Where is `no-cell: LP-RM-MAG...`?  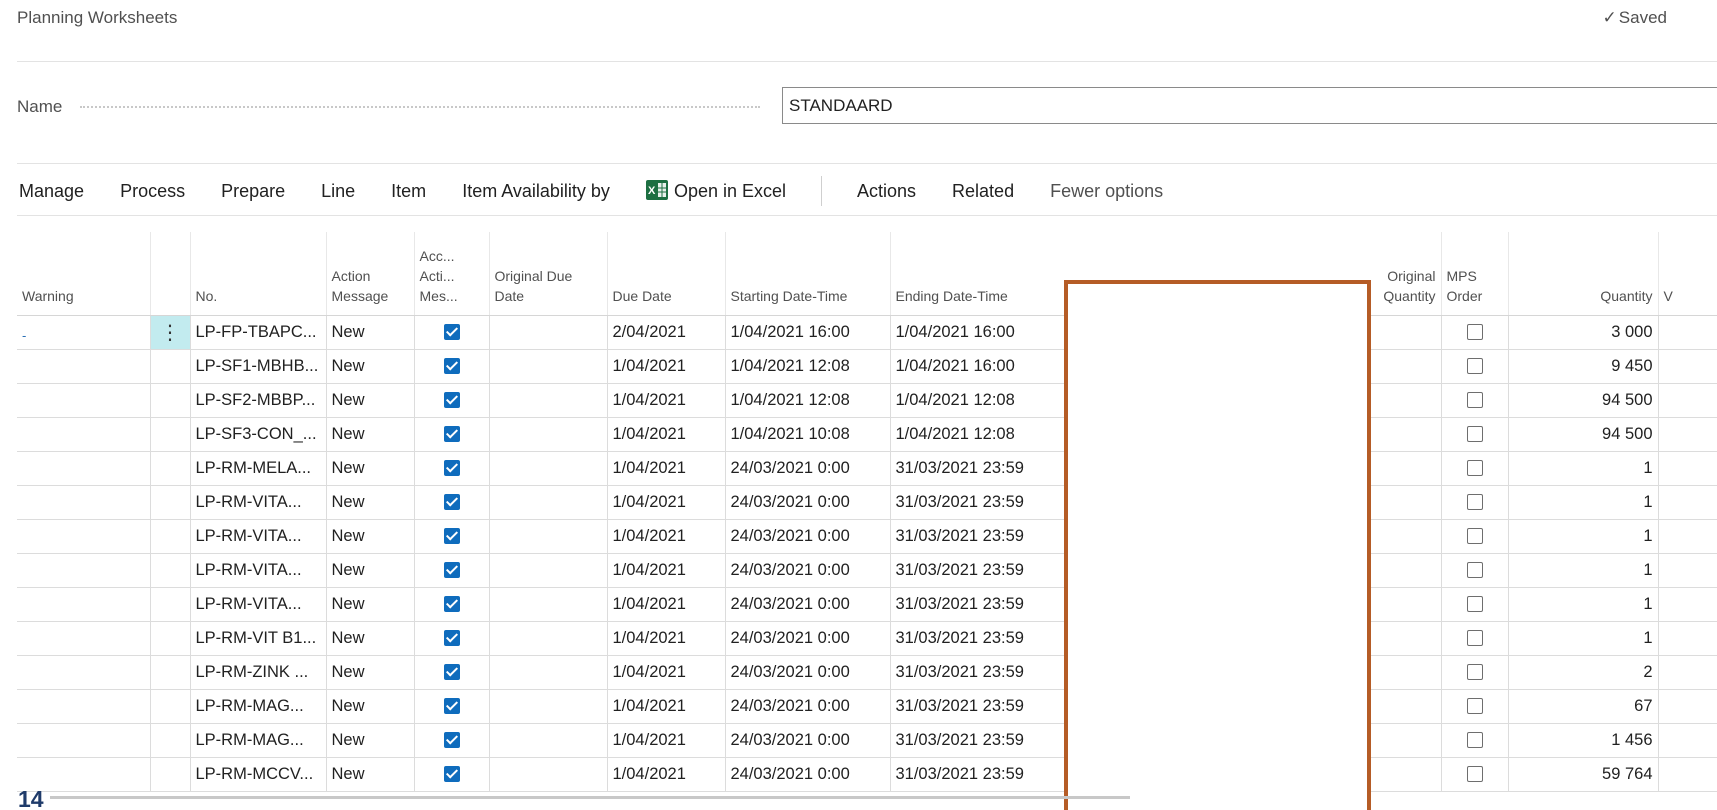
no-cell: LP-RM-MAG... is located at coordinates (257, 706).